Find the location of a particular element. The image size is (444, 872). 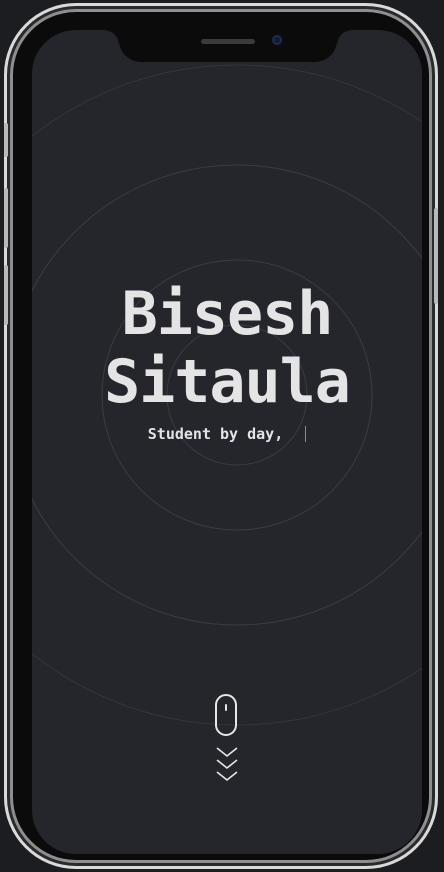

power-button is located at coordinates (436, 256).